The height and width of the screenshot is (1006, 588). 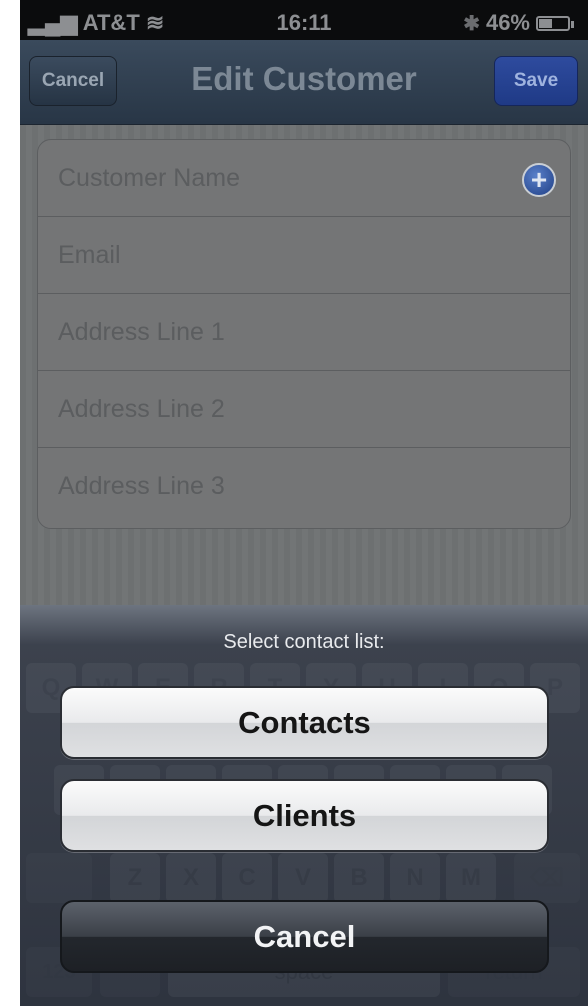 I want to click on clients-button: Clients, so click(x=304, y=815).